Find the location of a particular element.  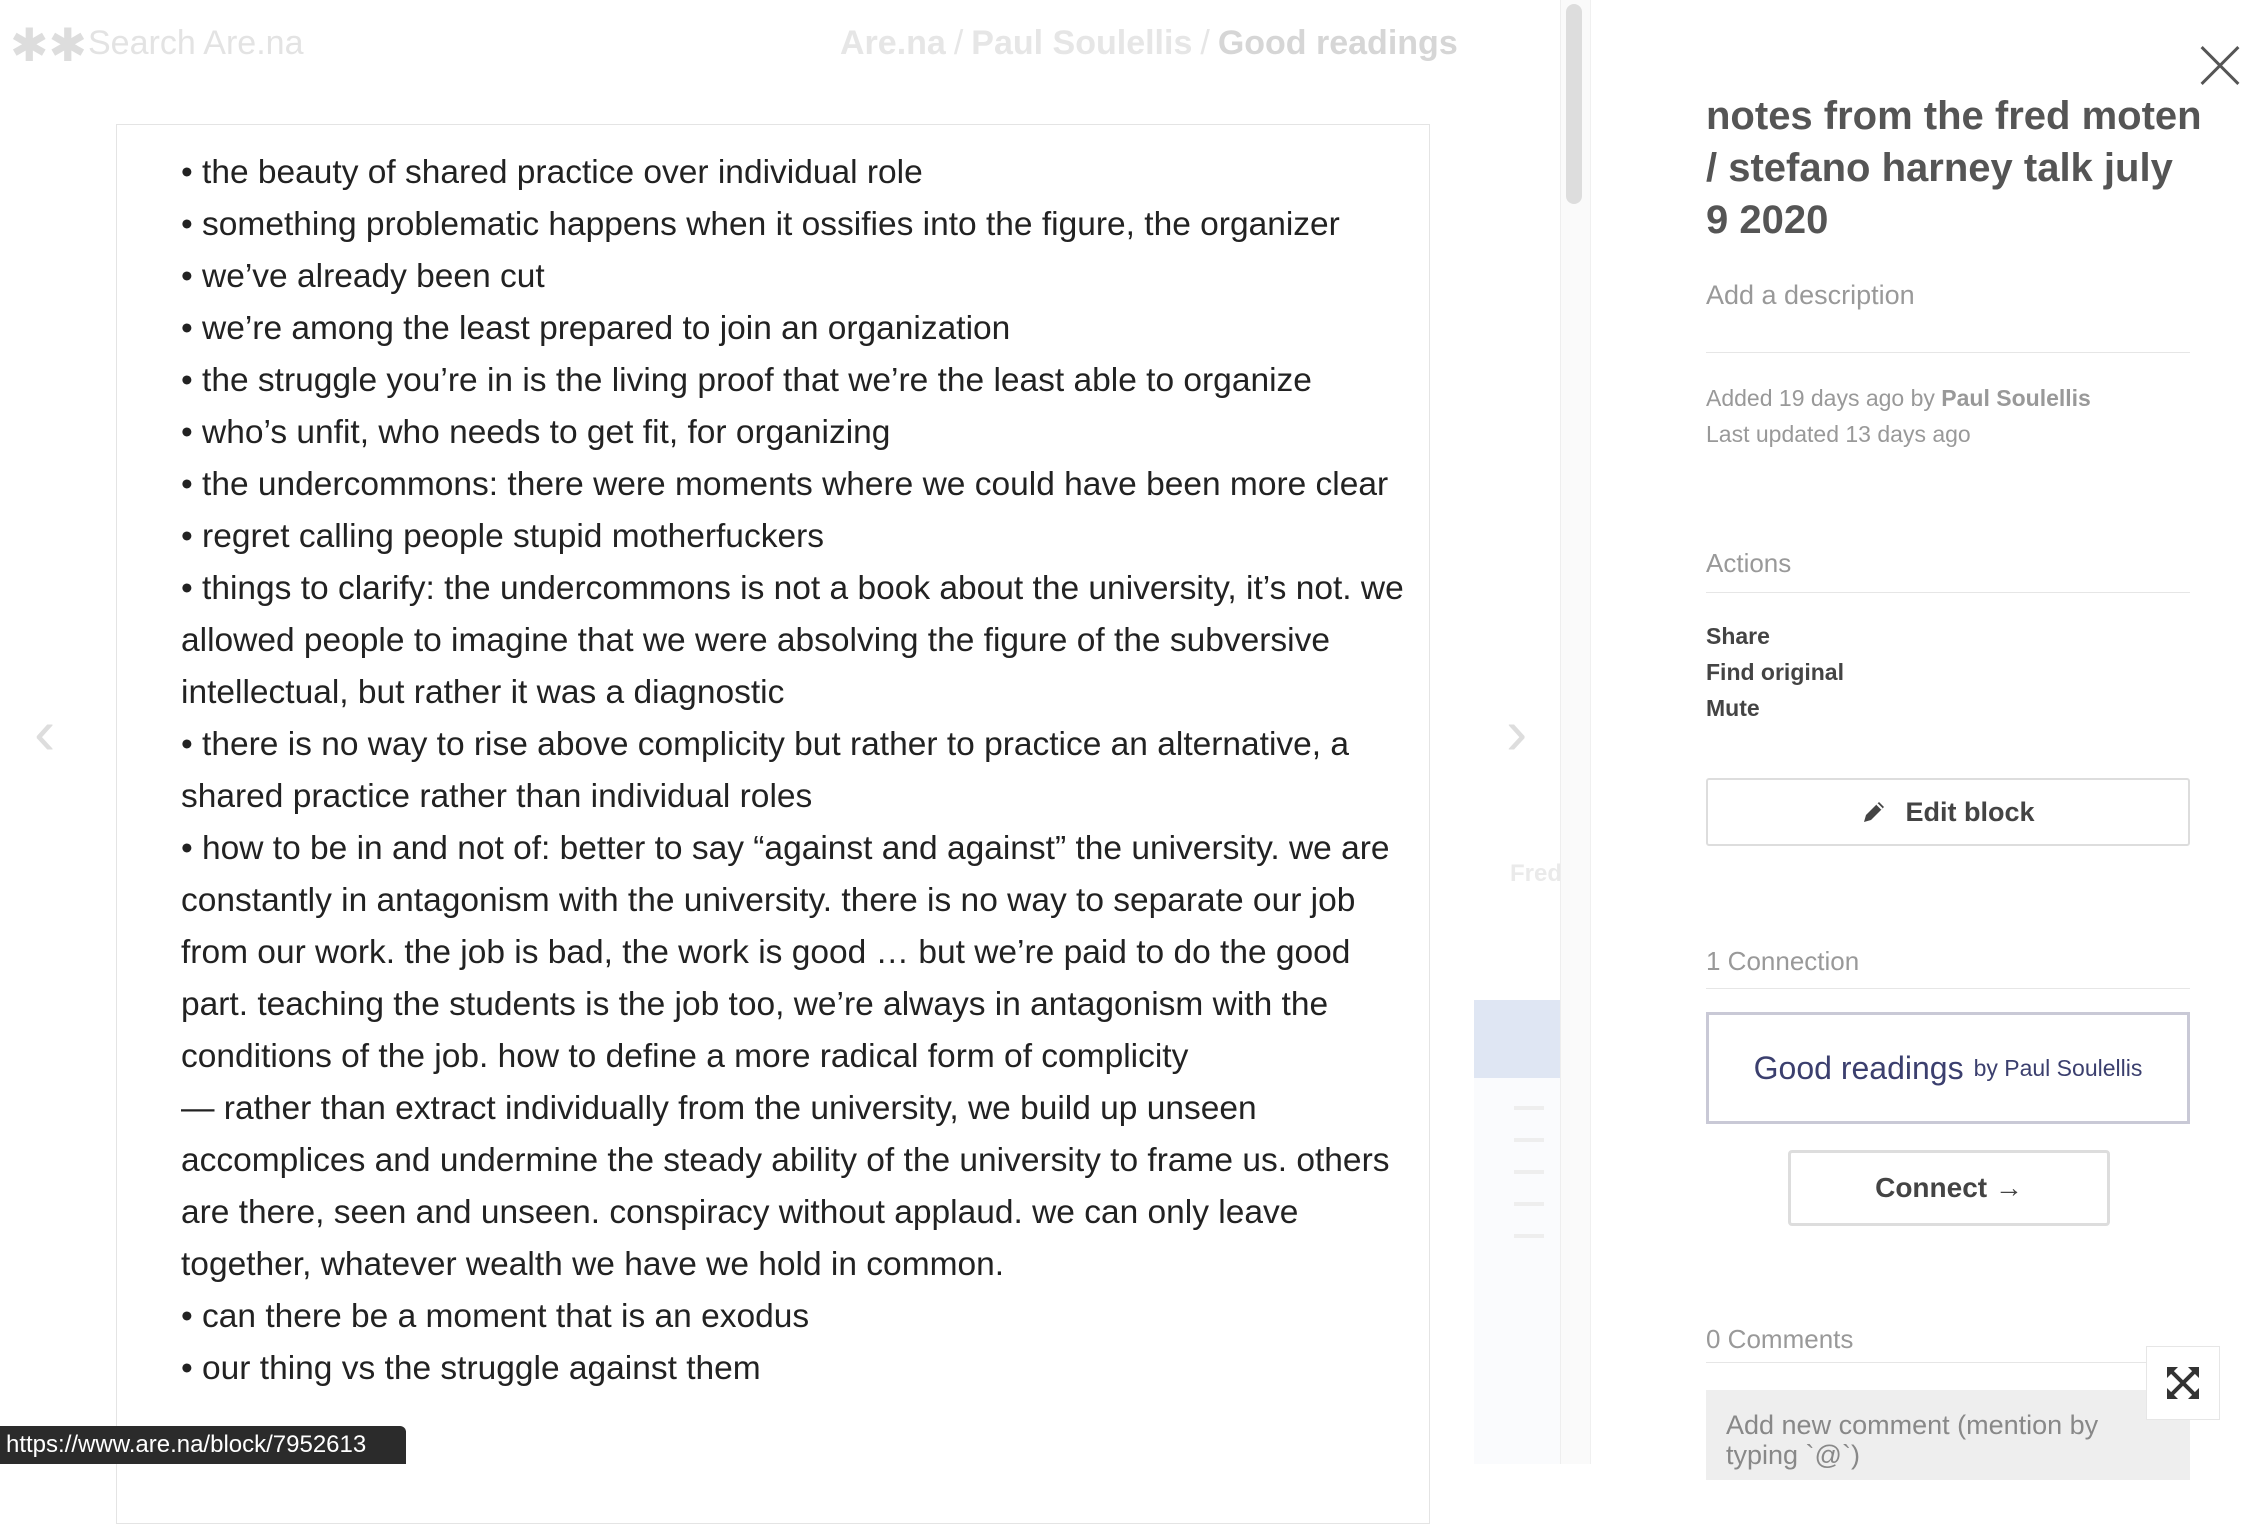

connection-channel-title: Good readings is located at coordinates (1858, 1067).